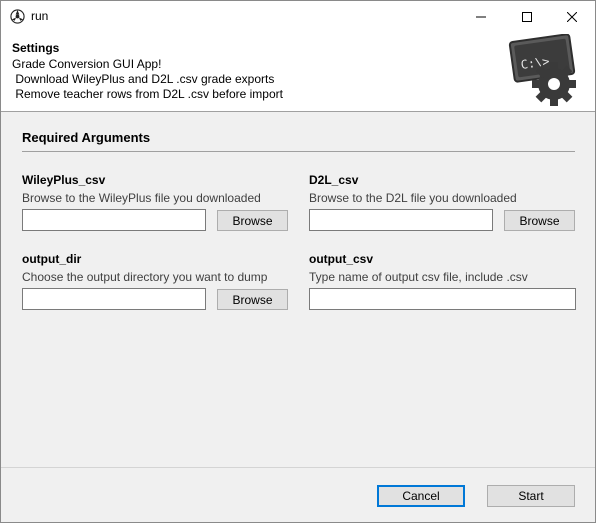 Image resolution: width=596 pixels, height=523 pixels. I want to click on d2l-browse-button: Browse, so click(539, 220).